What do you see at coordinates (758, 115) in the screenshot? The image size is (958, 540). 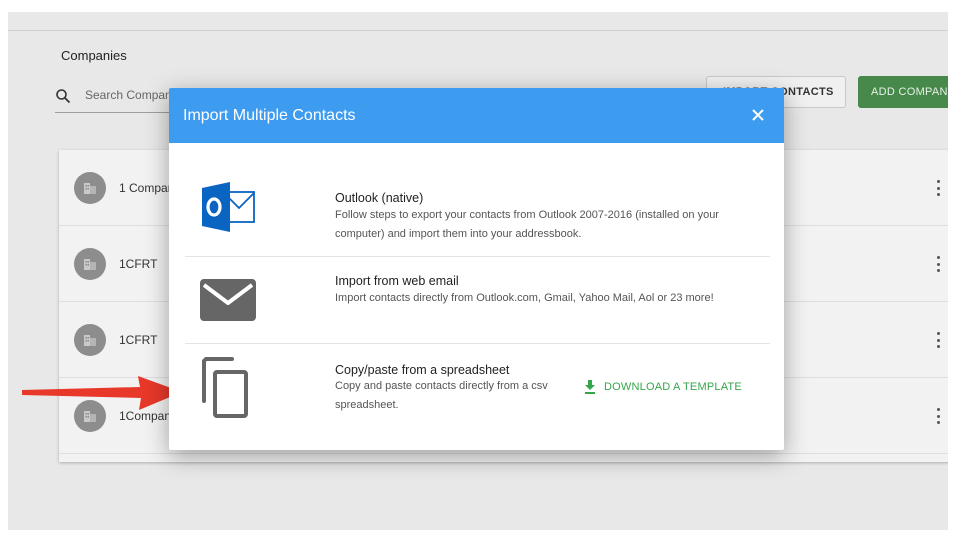 I see `close-icon` at bounding box center [758, 115].